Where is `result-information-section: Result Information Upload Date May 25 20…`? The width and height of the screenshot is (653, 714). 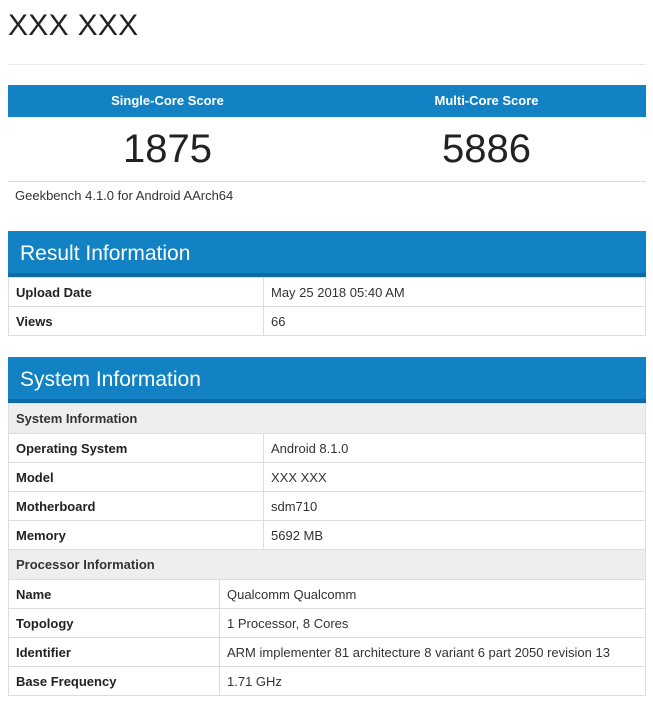
result-information-section: Result Information Upload Date May 25 20… is located at coordinates (327, 283).